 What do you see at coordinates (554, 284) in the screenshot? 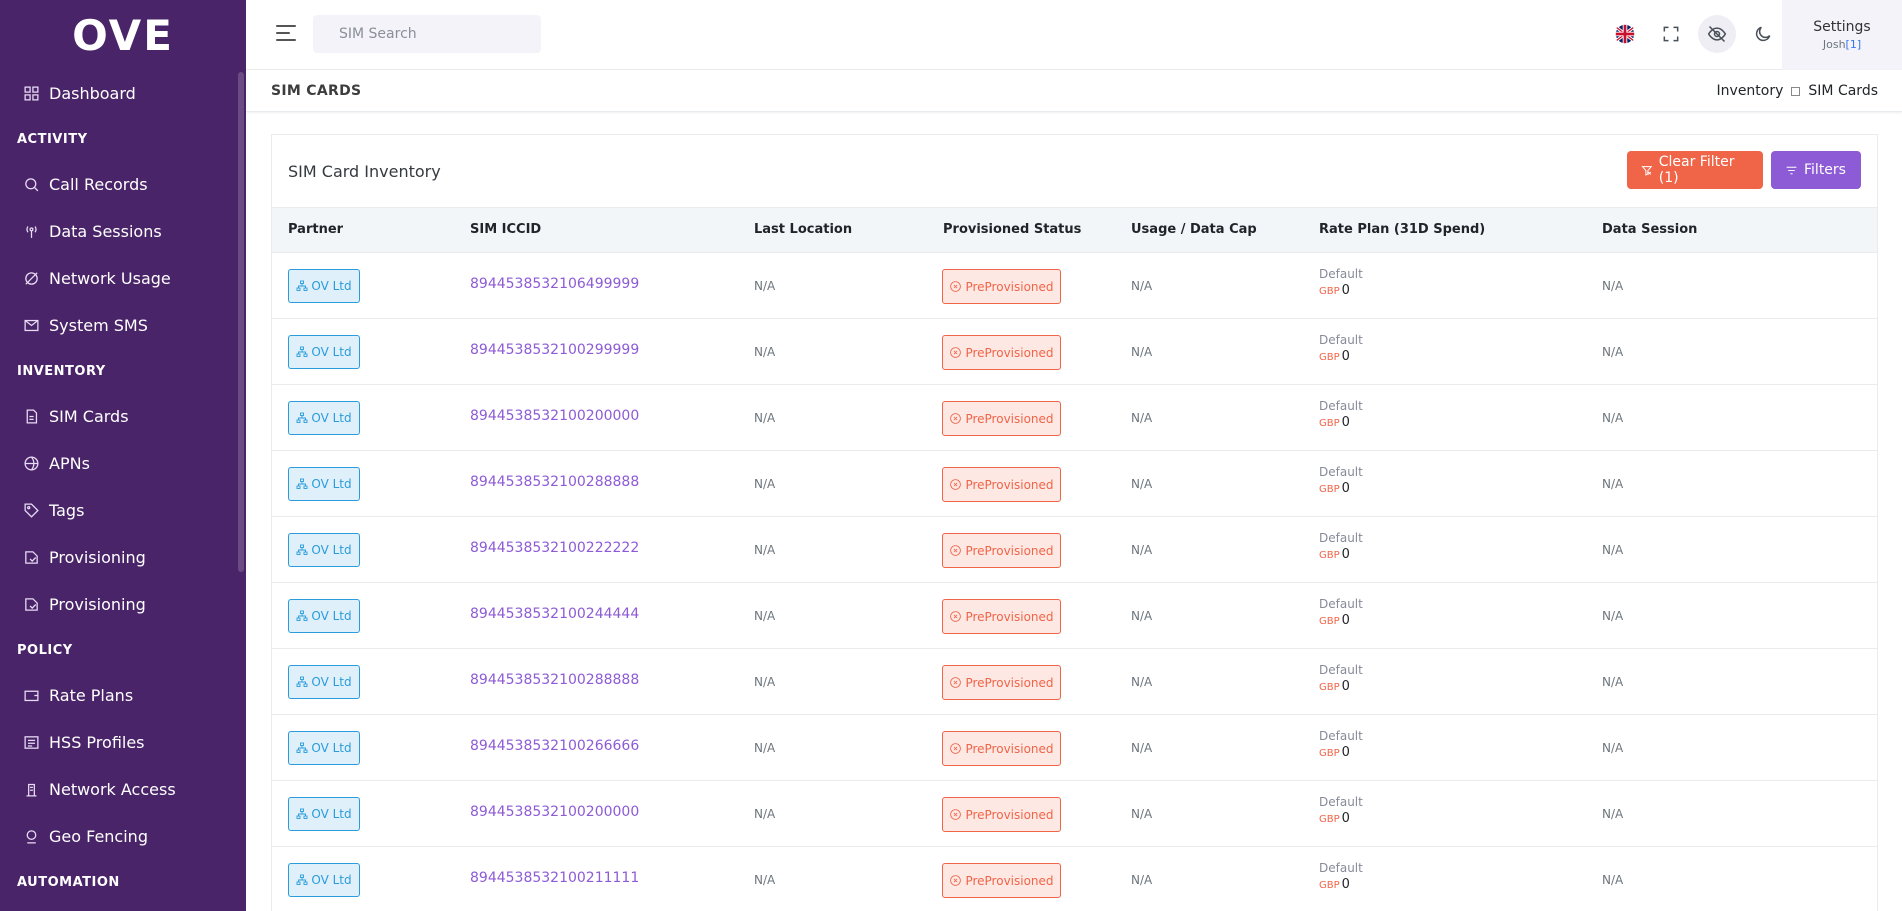
I see `sim-iccid-link: 8944538532106499999` at bounding box center [554, 284].